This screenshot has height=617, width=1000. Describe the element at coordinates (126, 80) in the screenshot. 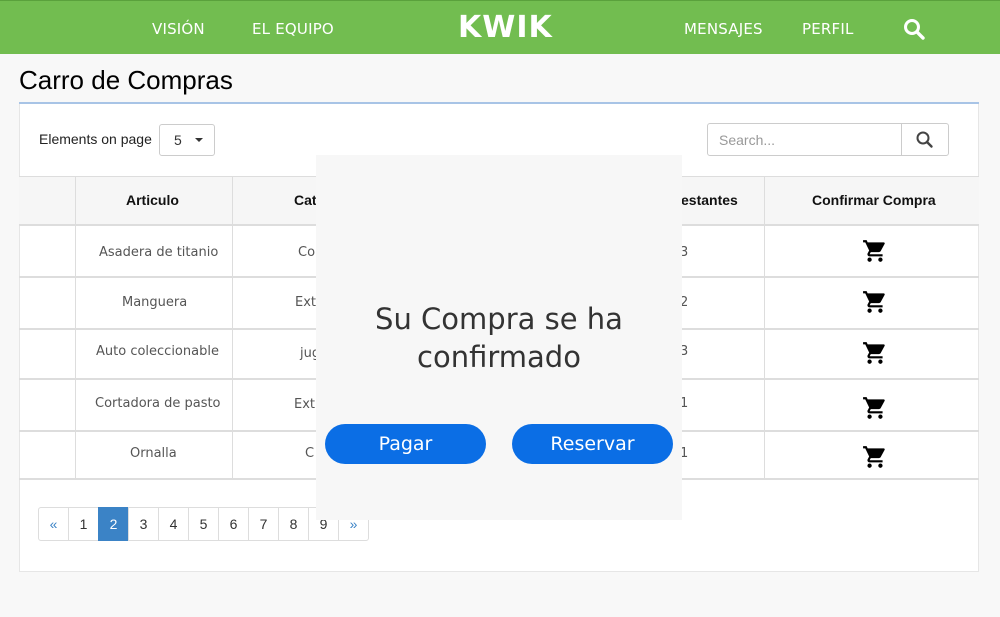

I see `page-title: Carro de Compras` at that location.